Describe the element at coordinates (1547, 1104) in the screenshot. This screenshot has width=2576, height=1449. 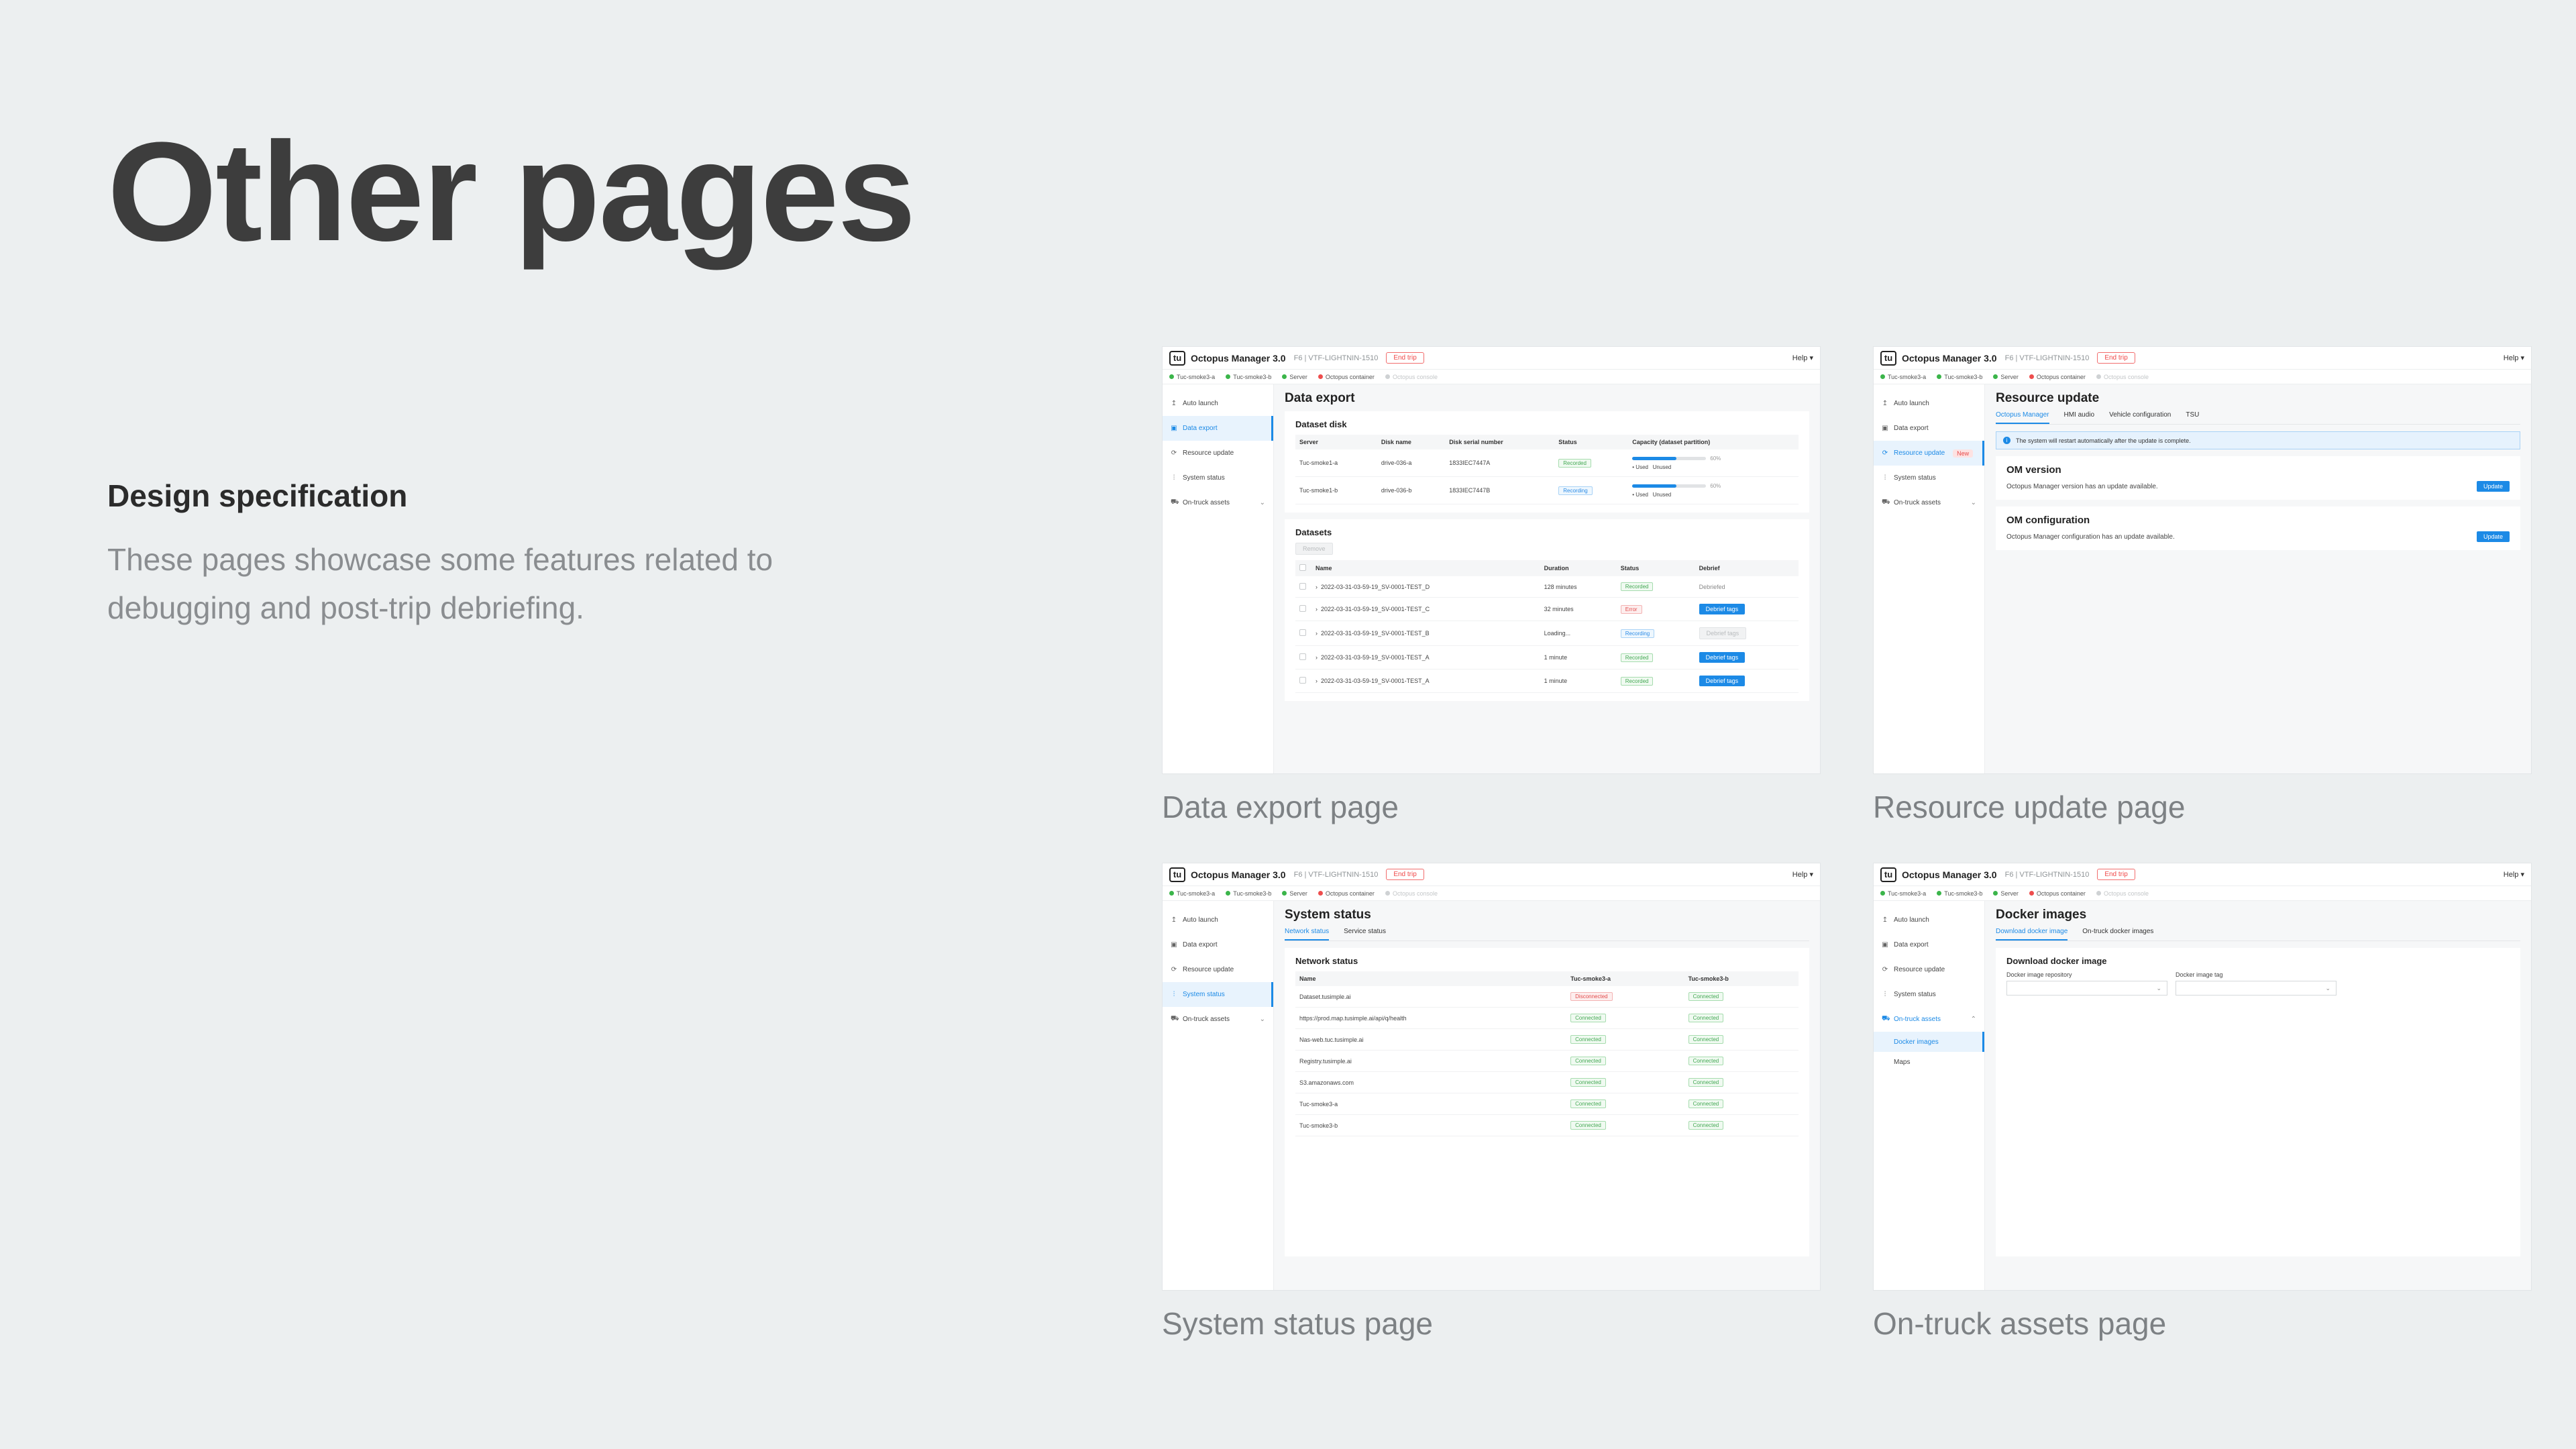
I see `table-row: Tuc-smoke3-a Connected Connected` at that location.